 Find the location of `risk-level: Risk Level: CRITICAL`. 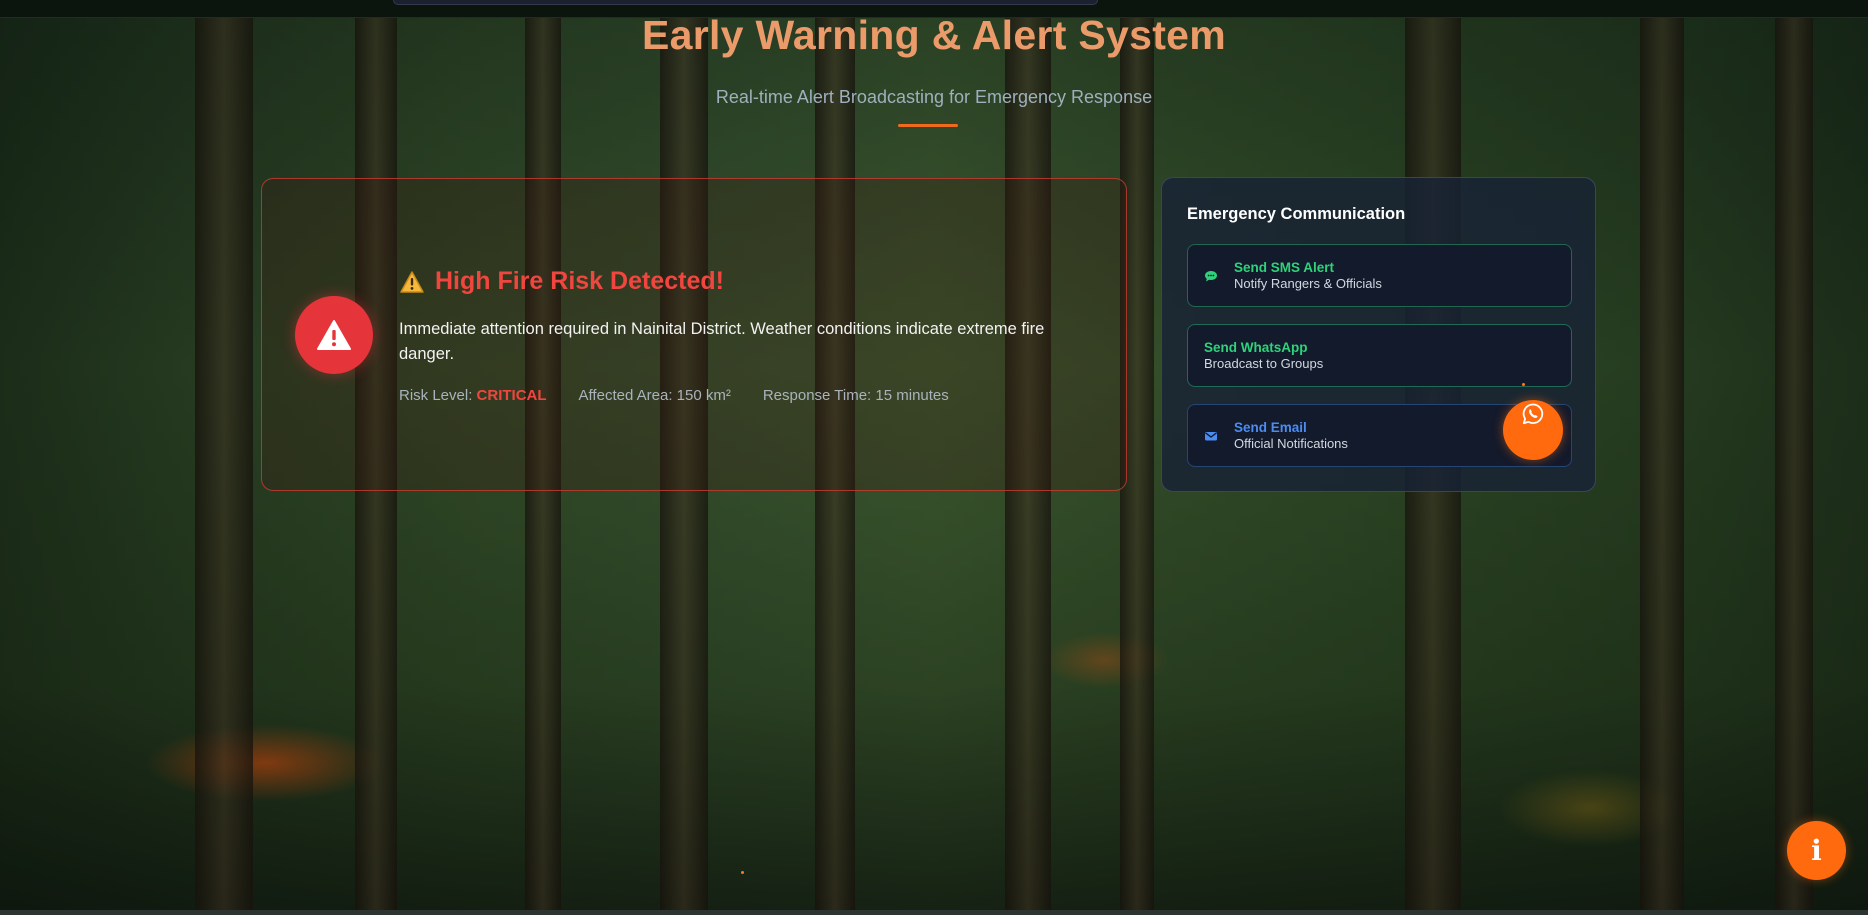

risk-level: Risk Level: CRITICAL is located at coordinates (473, 395).